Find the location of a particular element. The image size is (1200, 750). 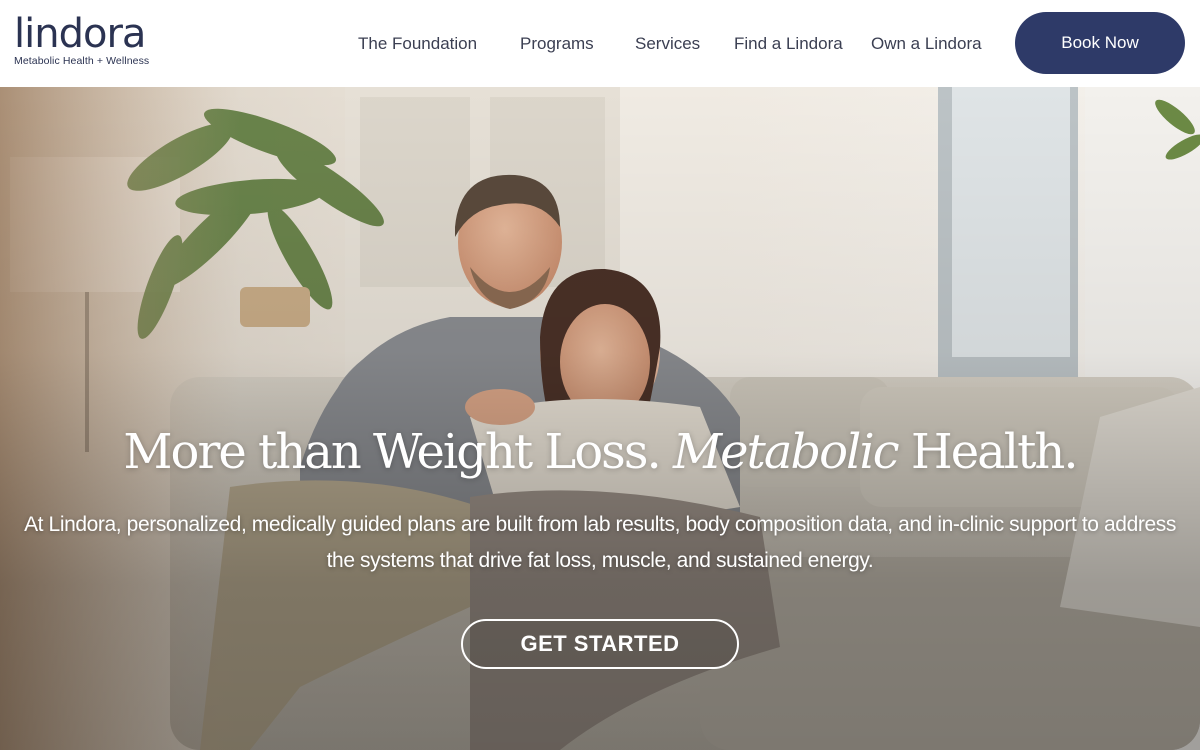

nav-own-a-lindora: Own a Lindora is located at coordinates (926, 44).